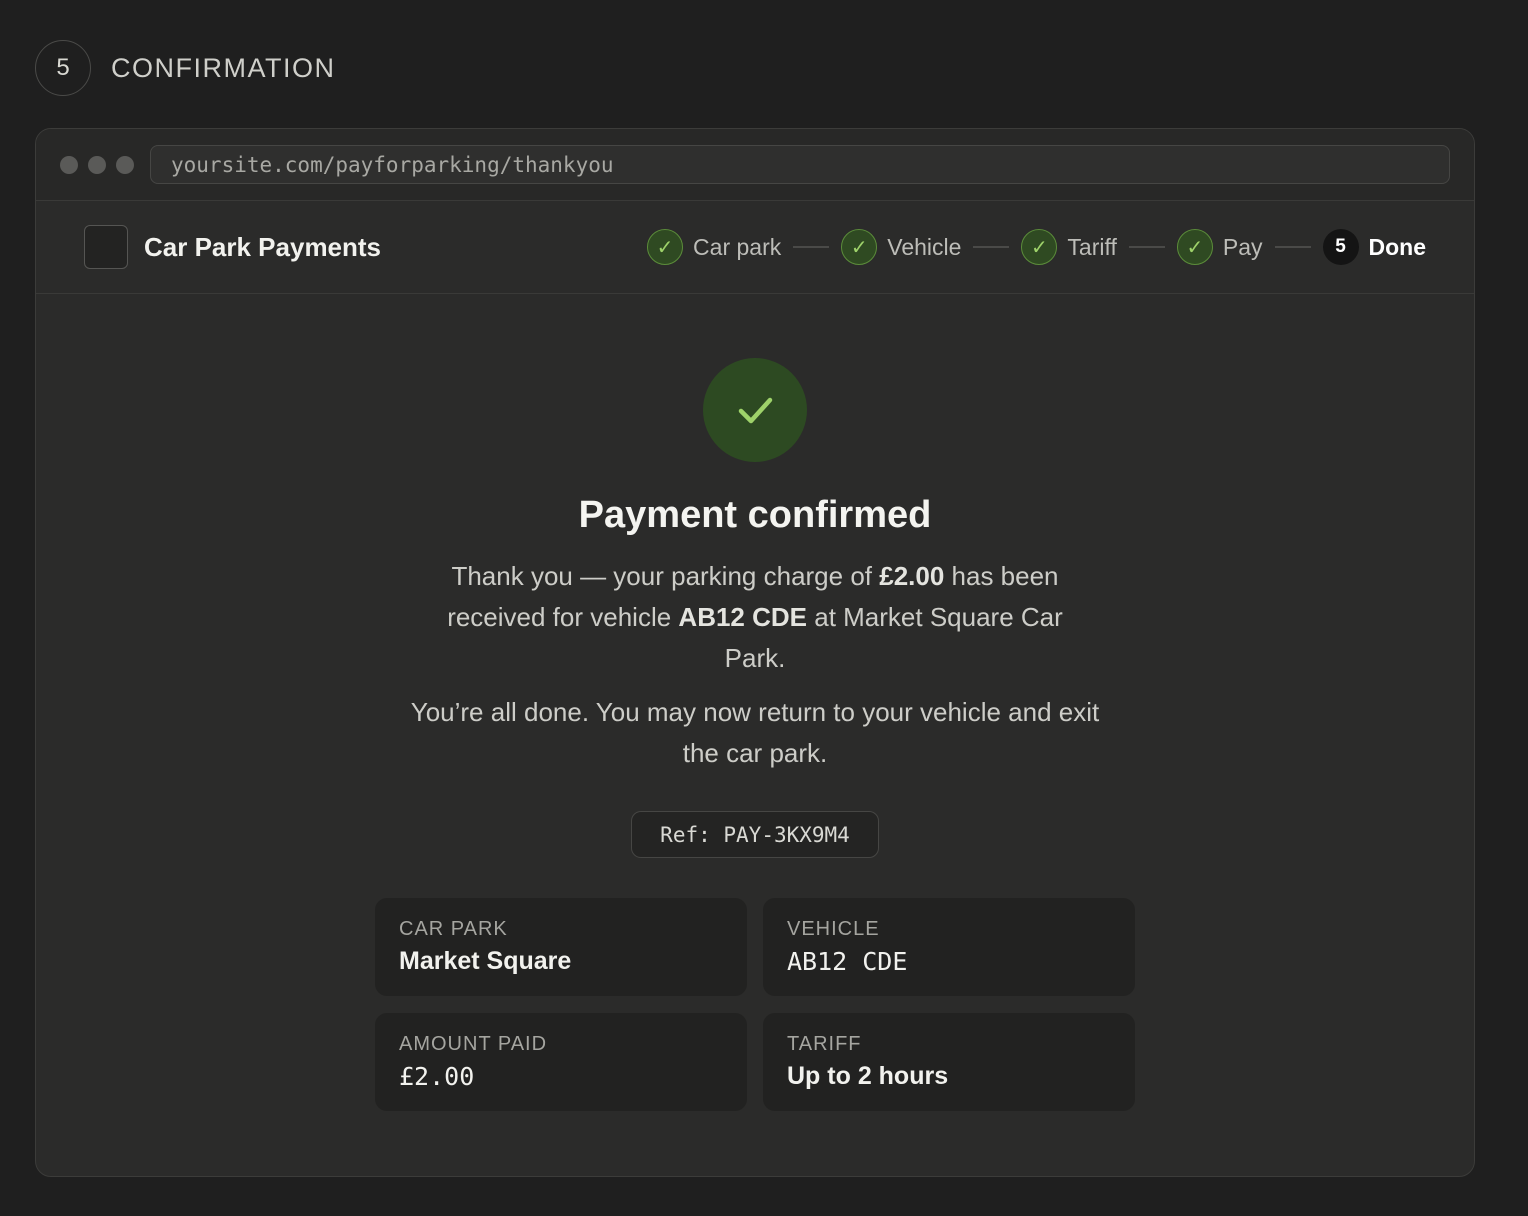 This screenshot has height=1216, width=1528. I want to click on amount-highlight: £2.00, so click(912, 576).